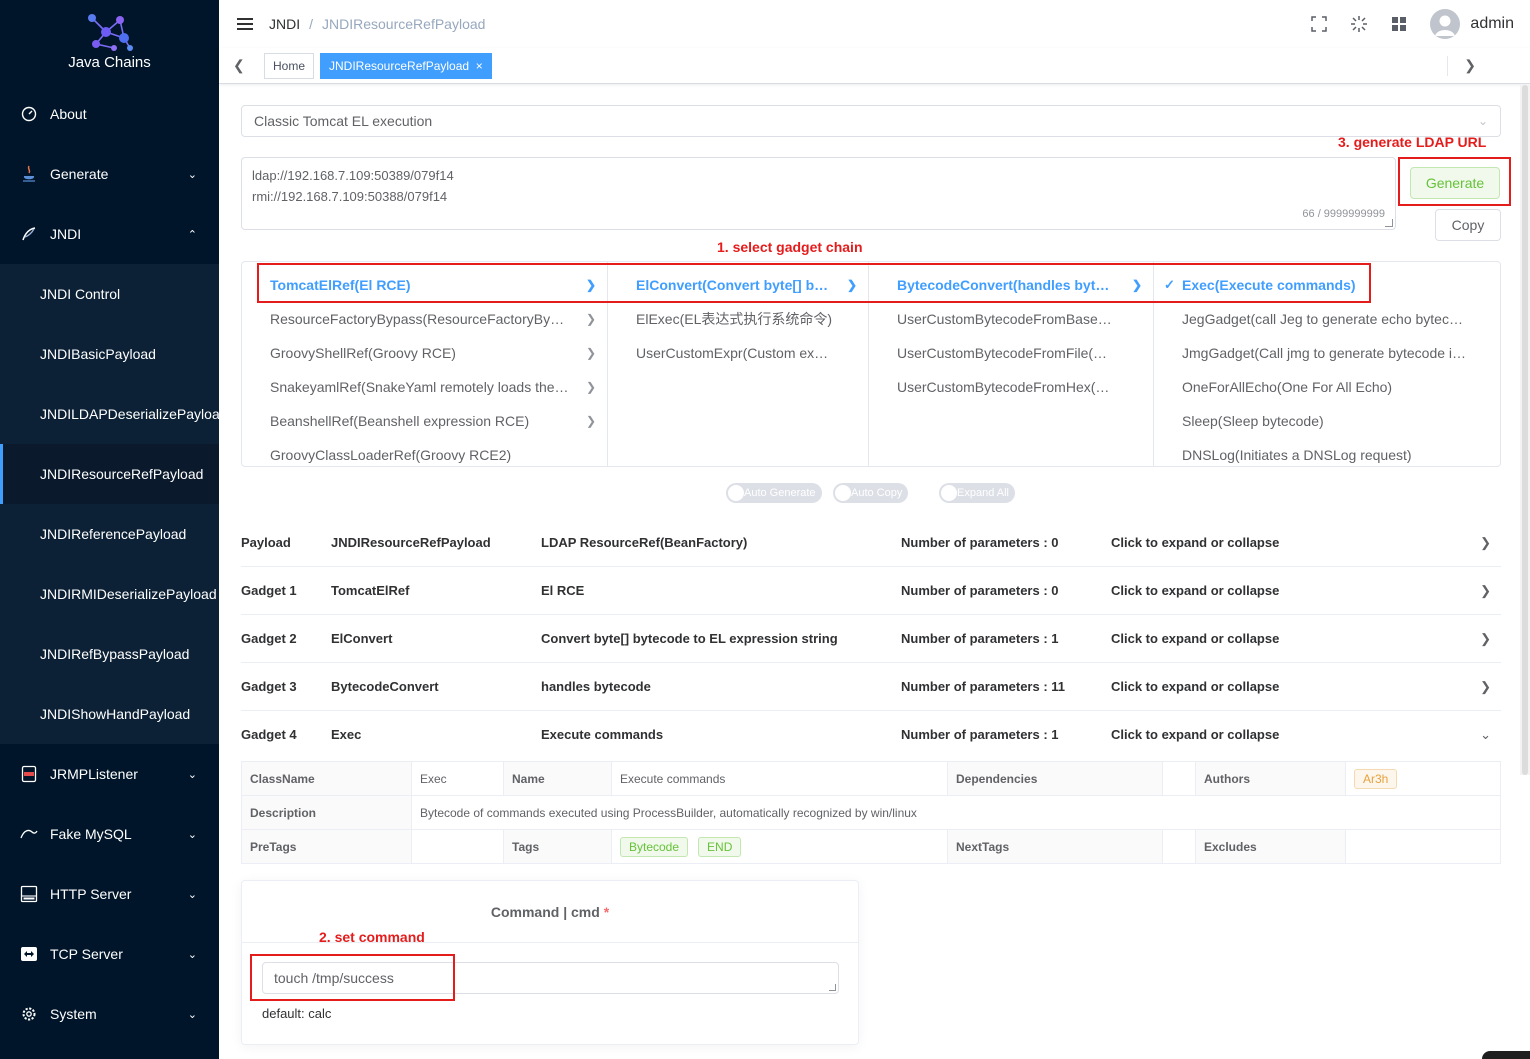  Describe the element at coordinates (779, 778) in the screenshot. I see `name-value: Execute commands` at that location.